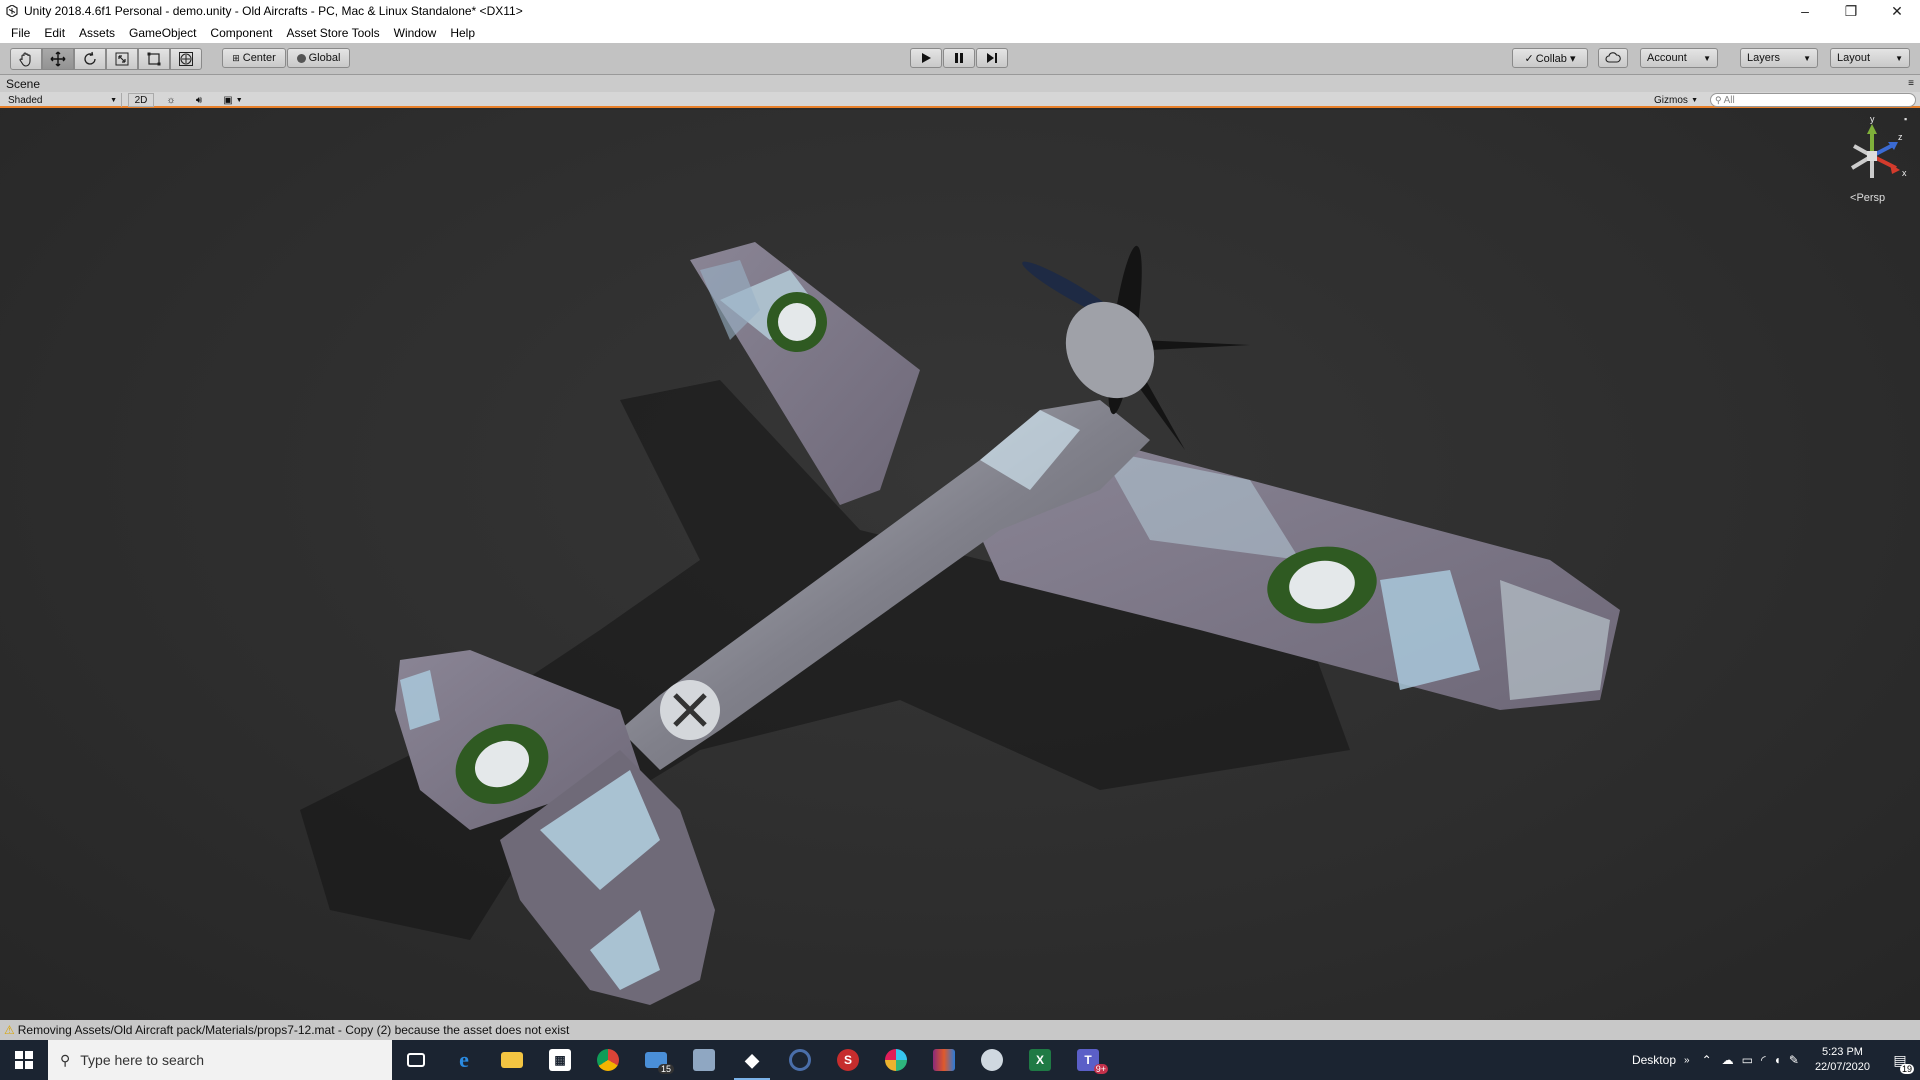 The image size is (1920, 1080). Describe the element at coordinates (54, 33) in the screenshot. I see `menu-edit: Edit` at that location.